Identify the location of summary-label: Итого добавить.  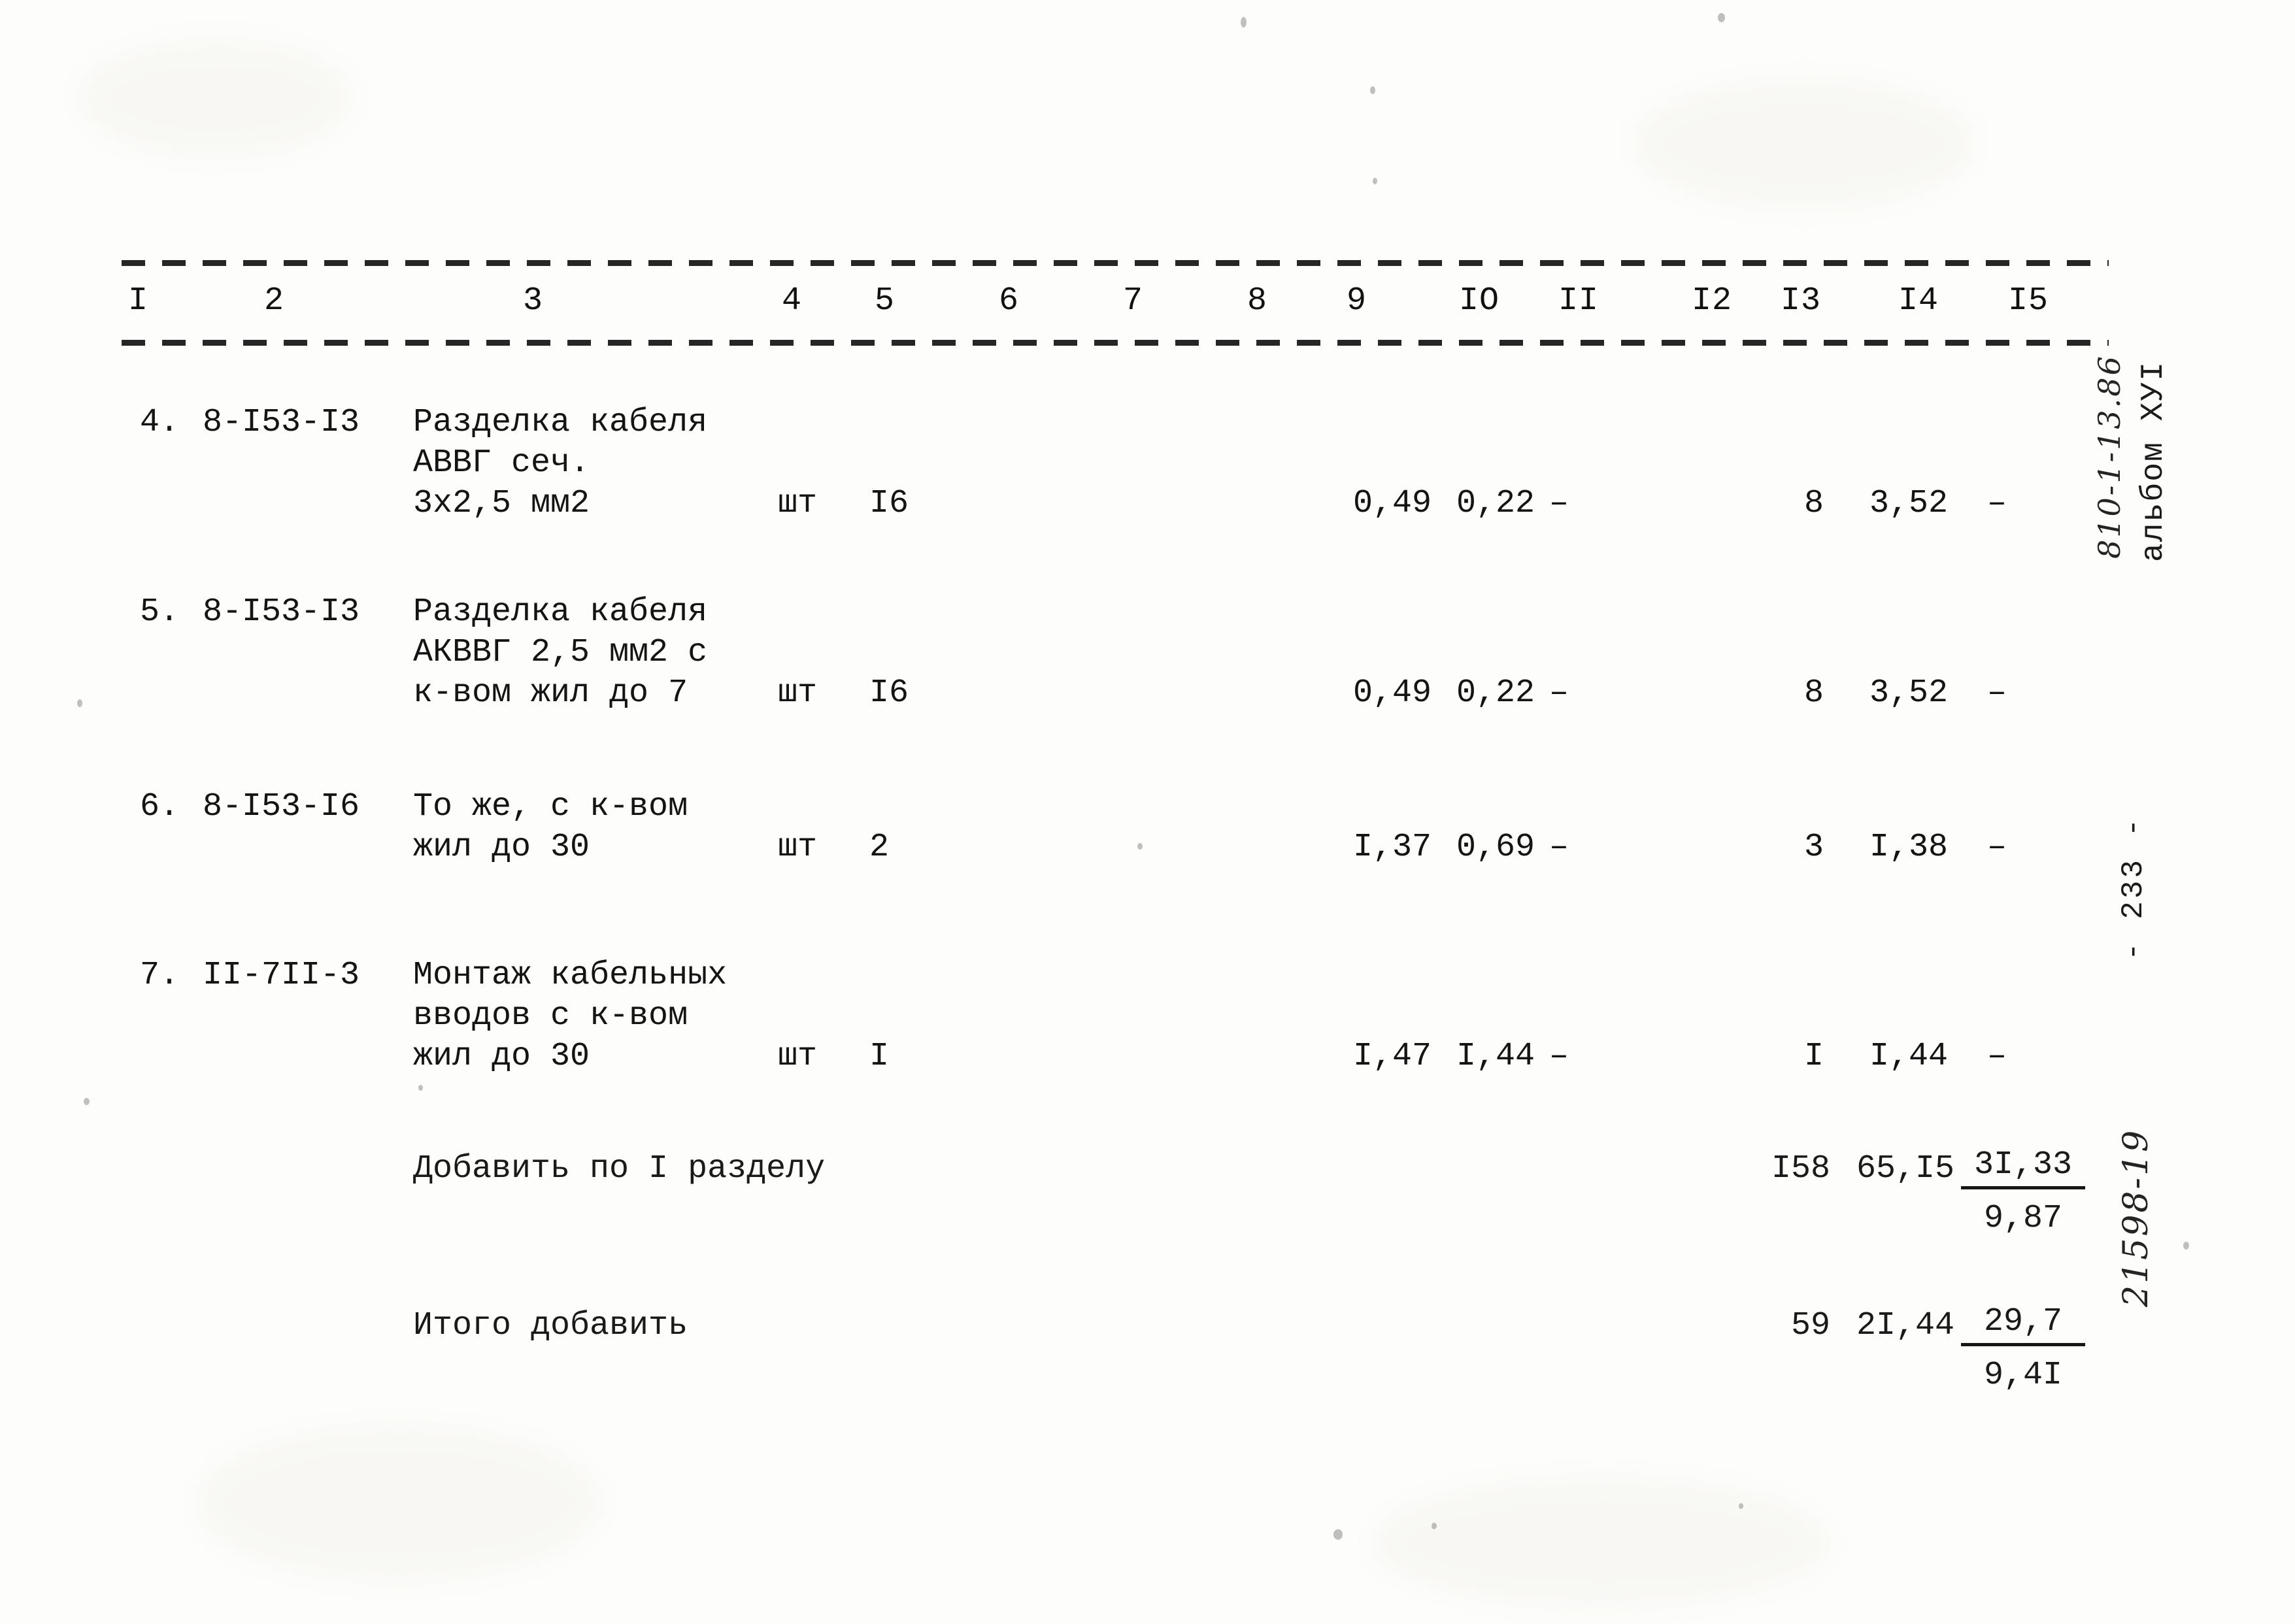
(550, 1325).